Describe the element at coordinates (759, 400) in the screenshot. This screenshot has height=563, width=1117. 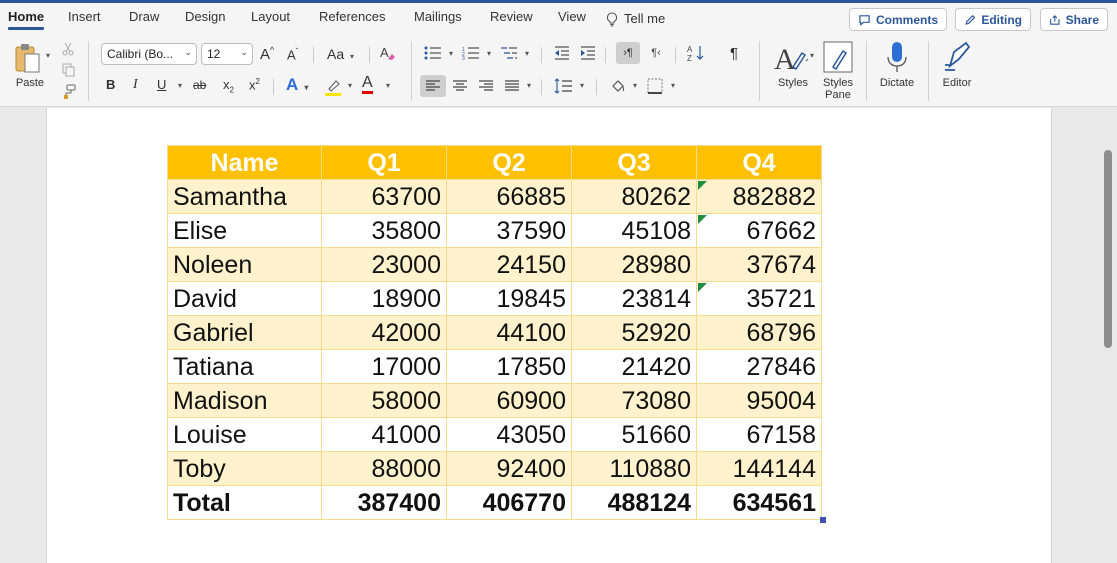
I see `cell-q4: 95004` at that location.